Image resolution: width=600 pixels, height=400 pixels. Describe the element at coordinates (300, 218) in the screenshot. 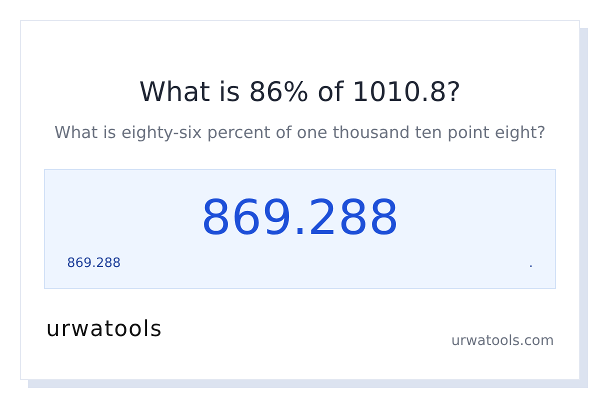

I see `result-value: 869.288` at that location.